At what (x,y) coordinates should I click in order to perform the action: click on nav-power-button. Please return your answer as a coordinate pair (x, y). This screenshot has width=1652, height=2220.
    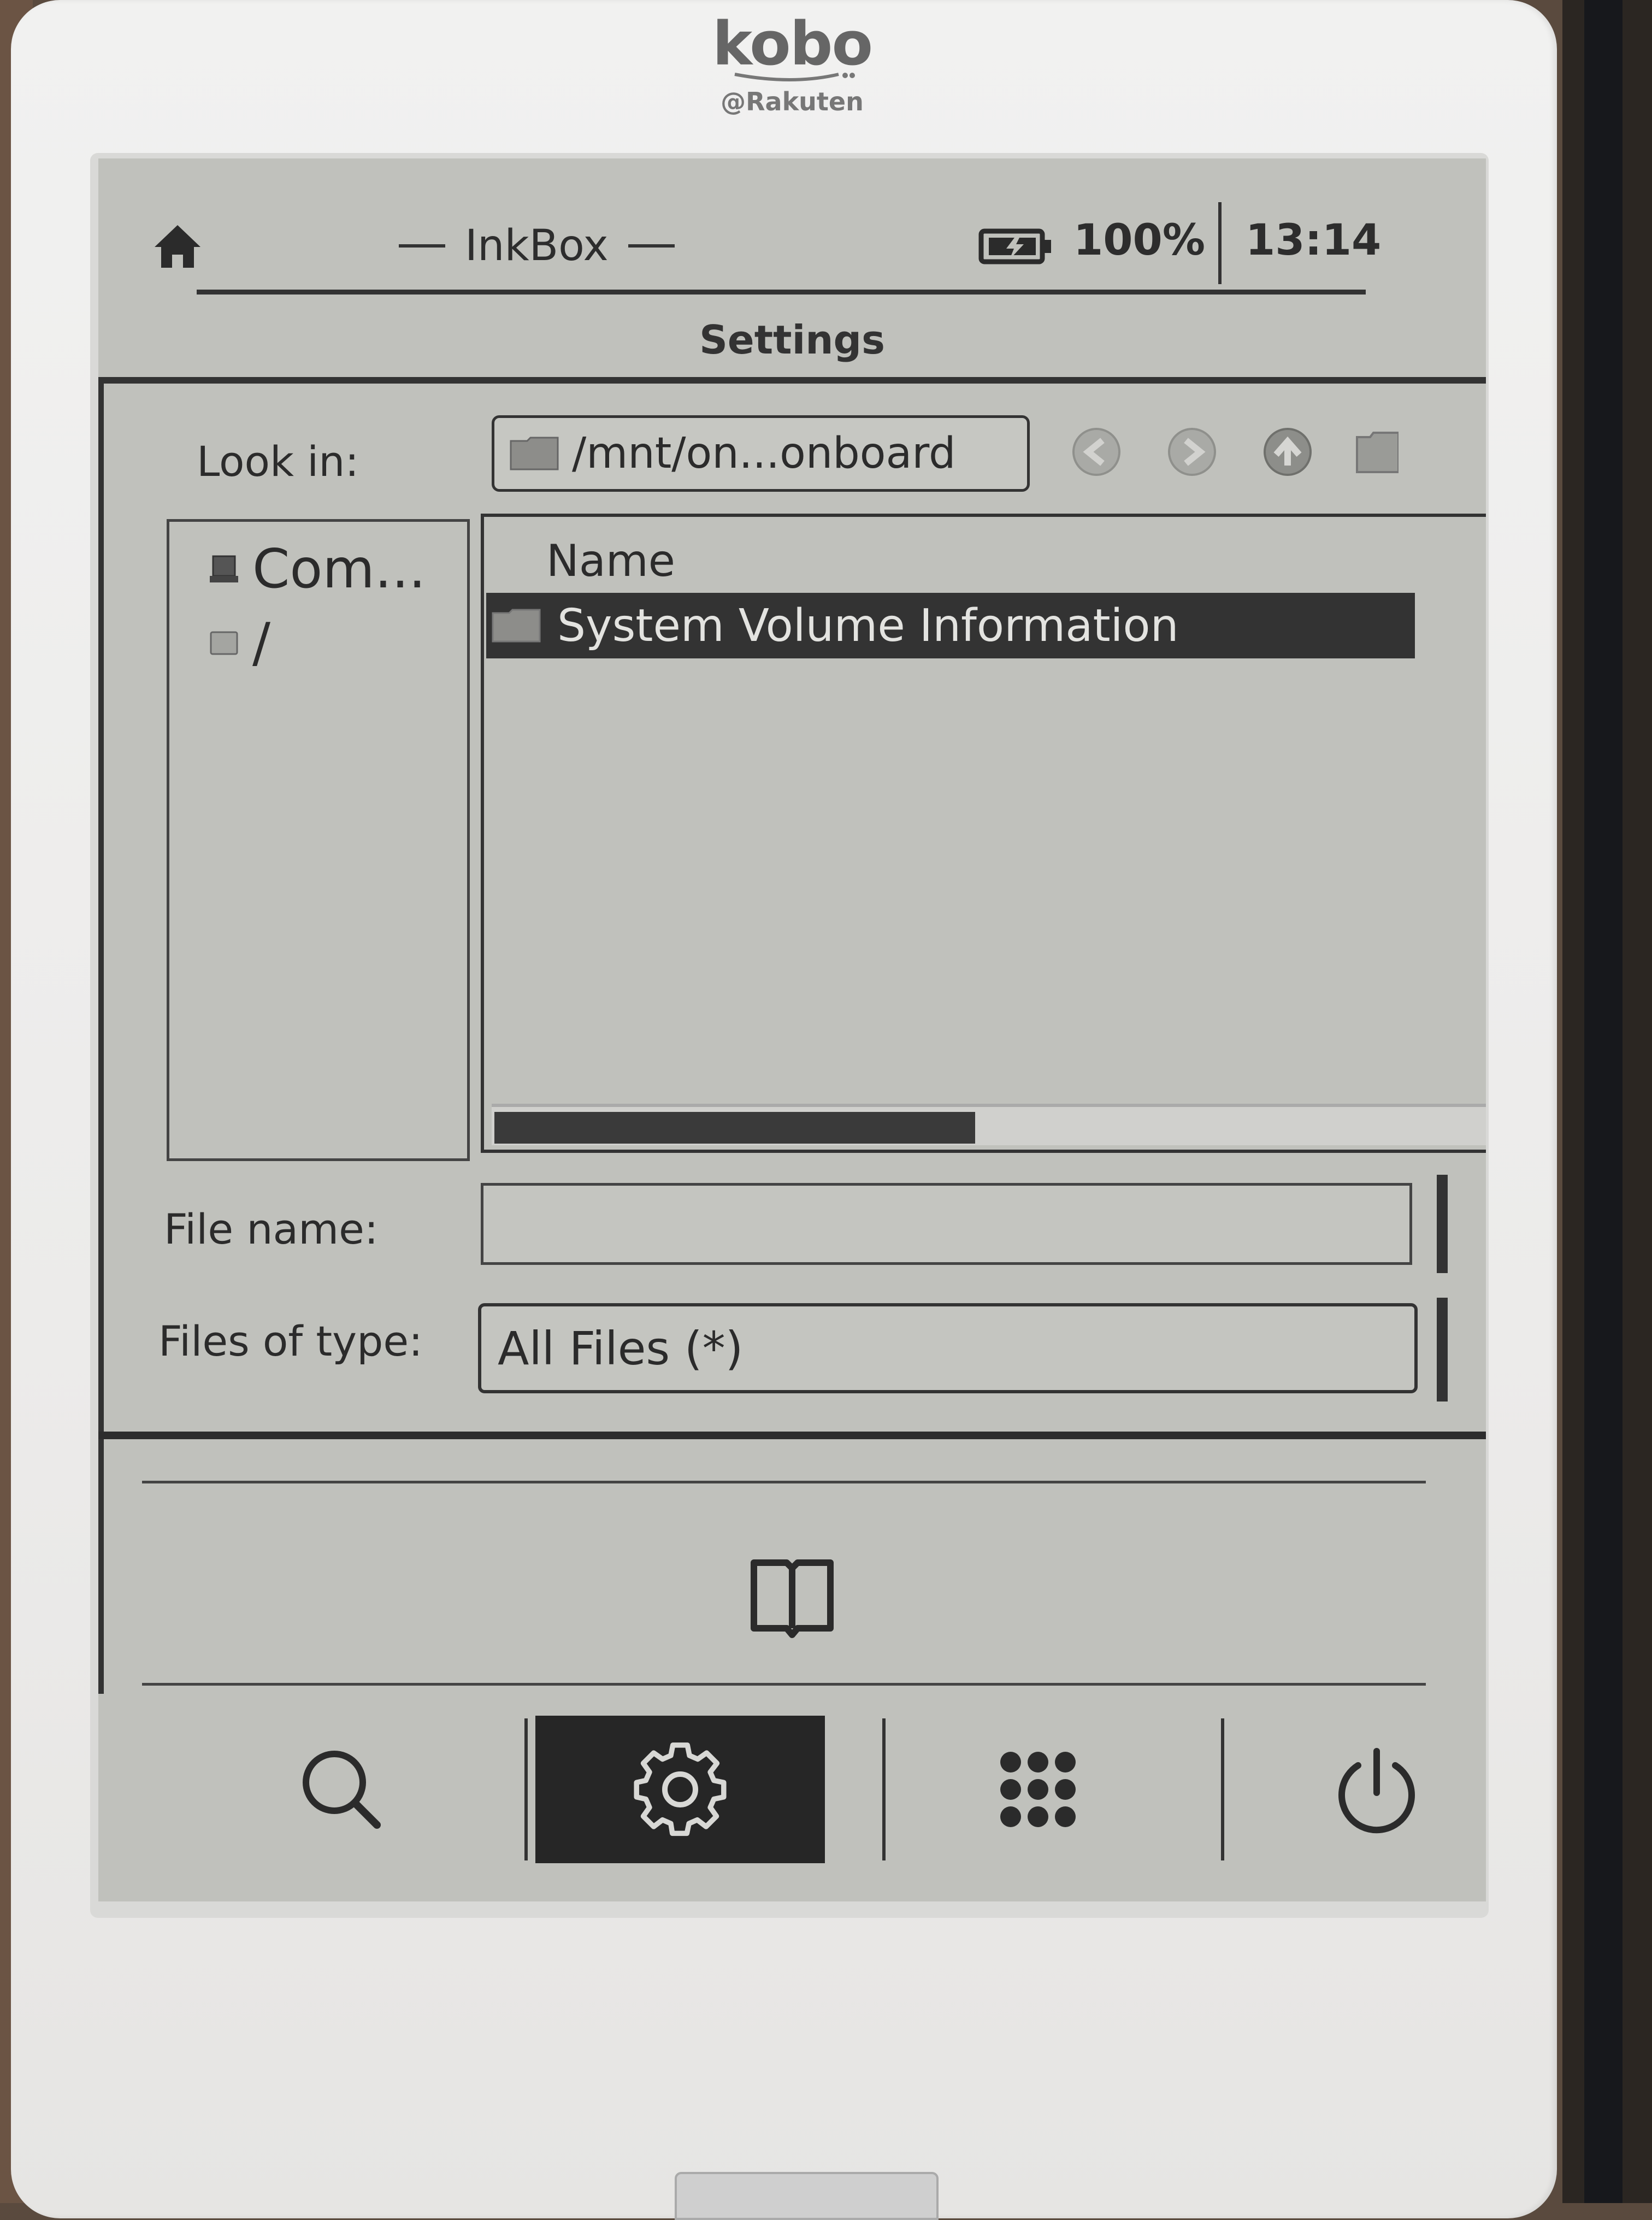
    Looking at the image, I should click on (1359, 1790).